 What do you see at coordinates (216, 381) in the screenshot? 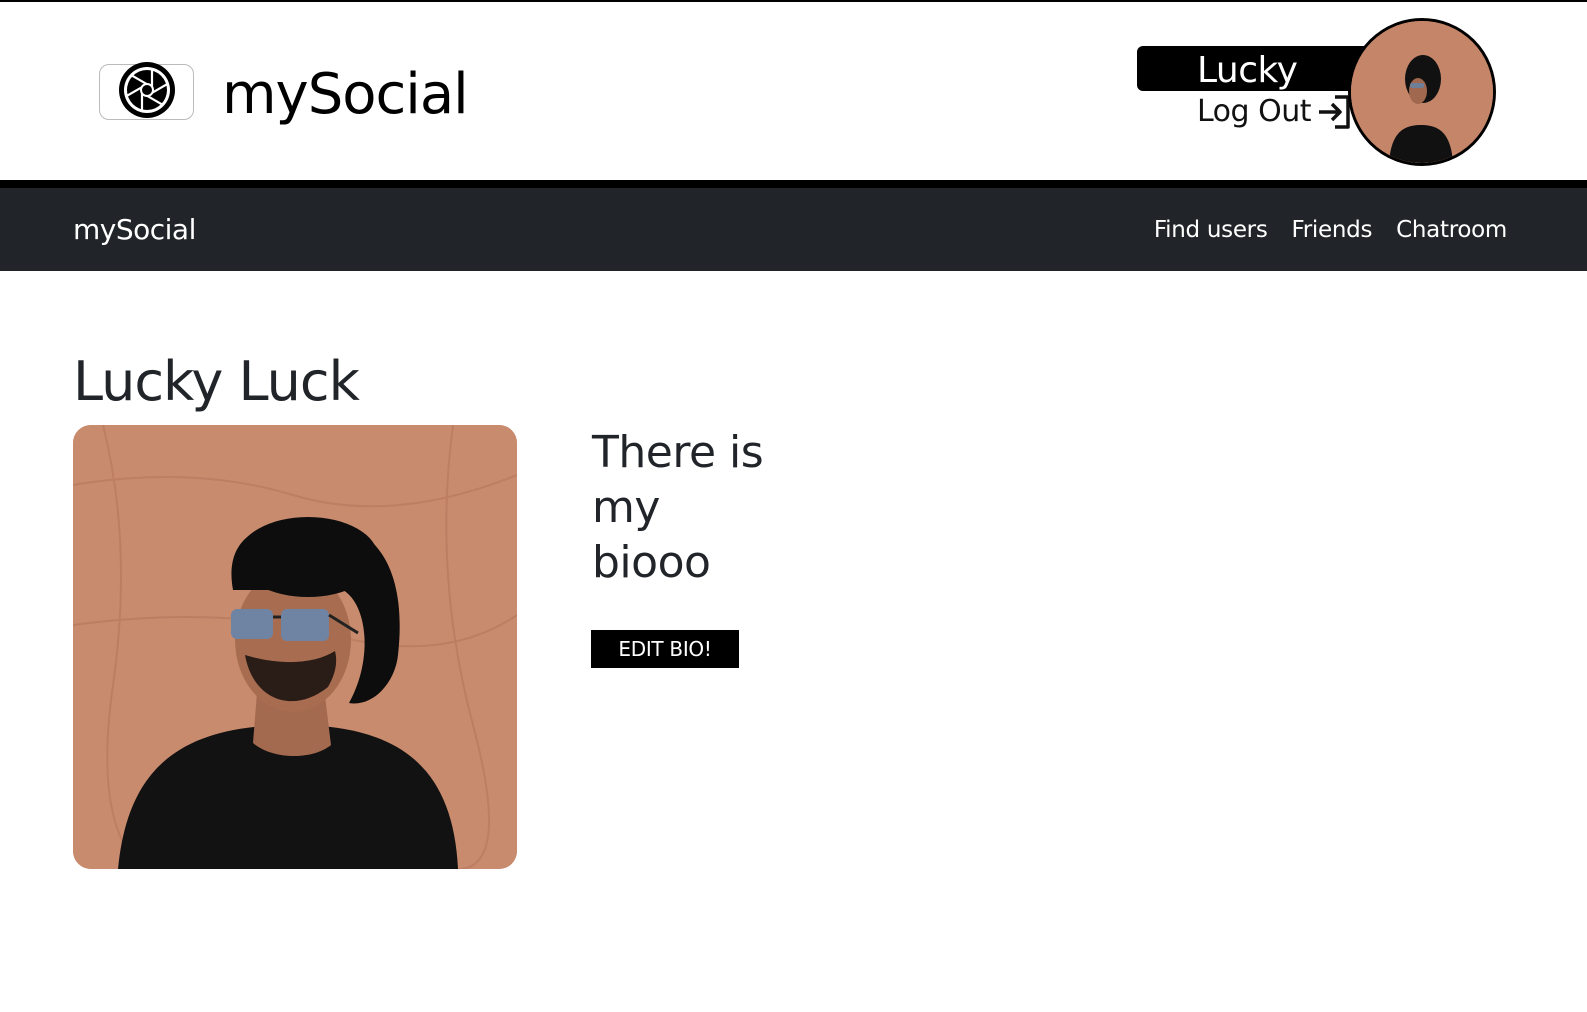
I see `profile-full-name: Lucky Luck` at bounding box center [216, 381].